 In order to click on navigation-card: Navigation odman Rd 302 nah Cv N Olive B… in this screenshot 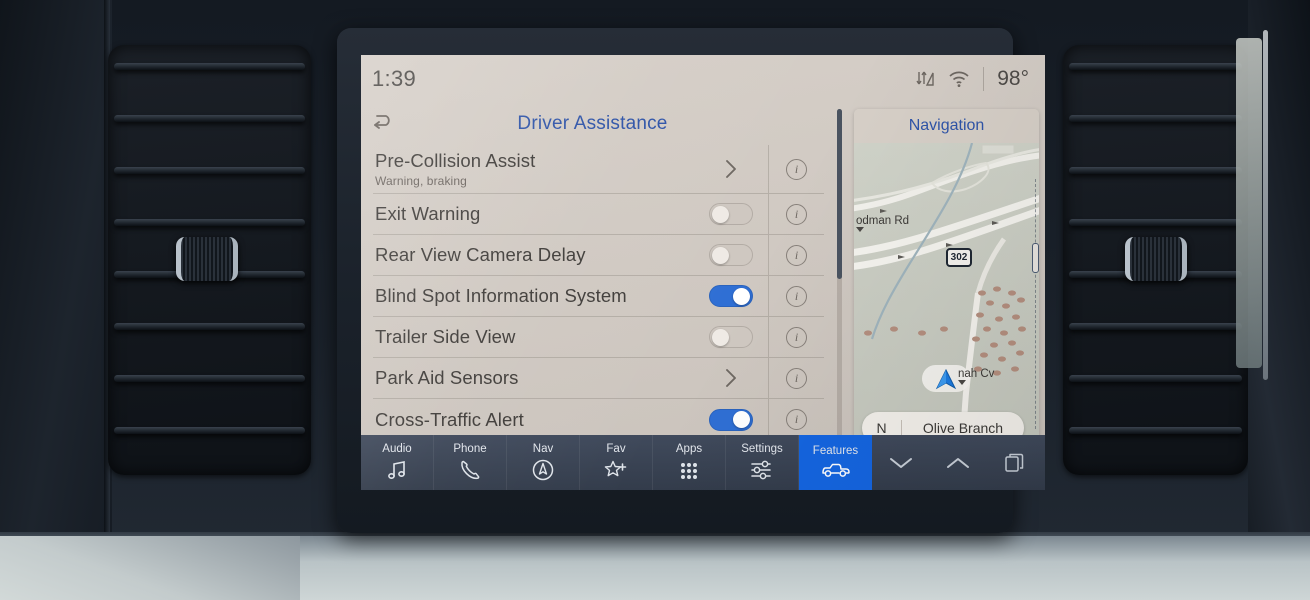, I will do `click(946, 281)`.